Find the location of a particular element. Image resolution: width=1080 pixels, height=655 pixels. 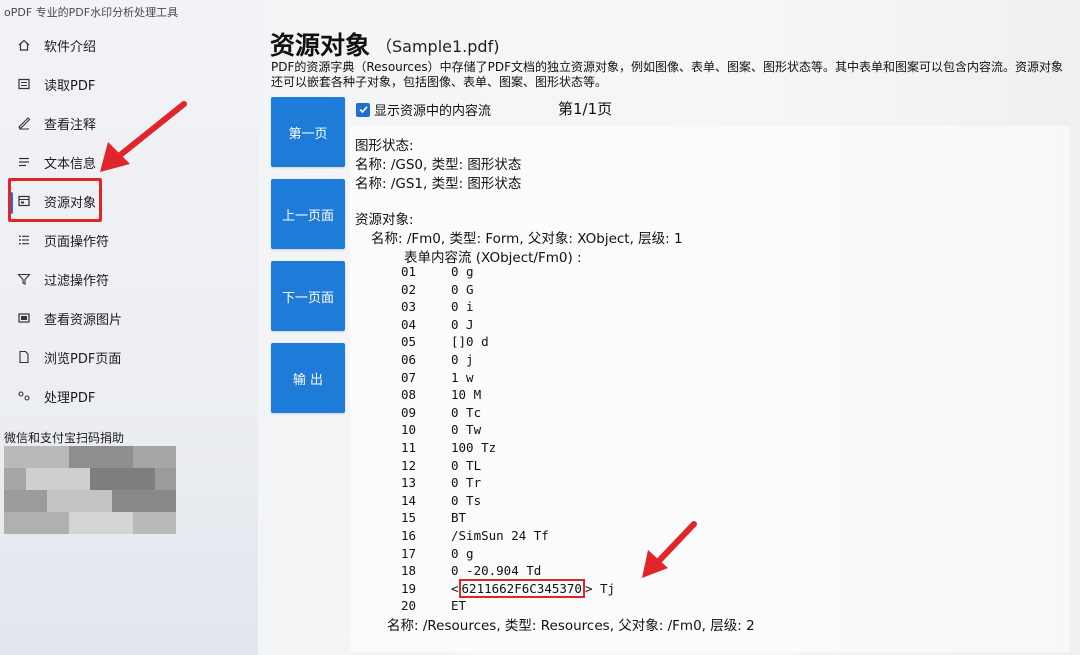

sidebar-item-read-pdf: 读取PDF is located at coordinates (128, 84).